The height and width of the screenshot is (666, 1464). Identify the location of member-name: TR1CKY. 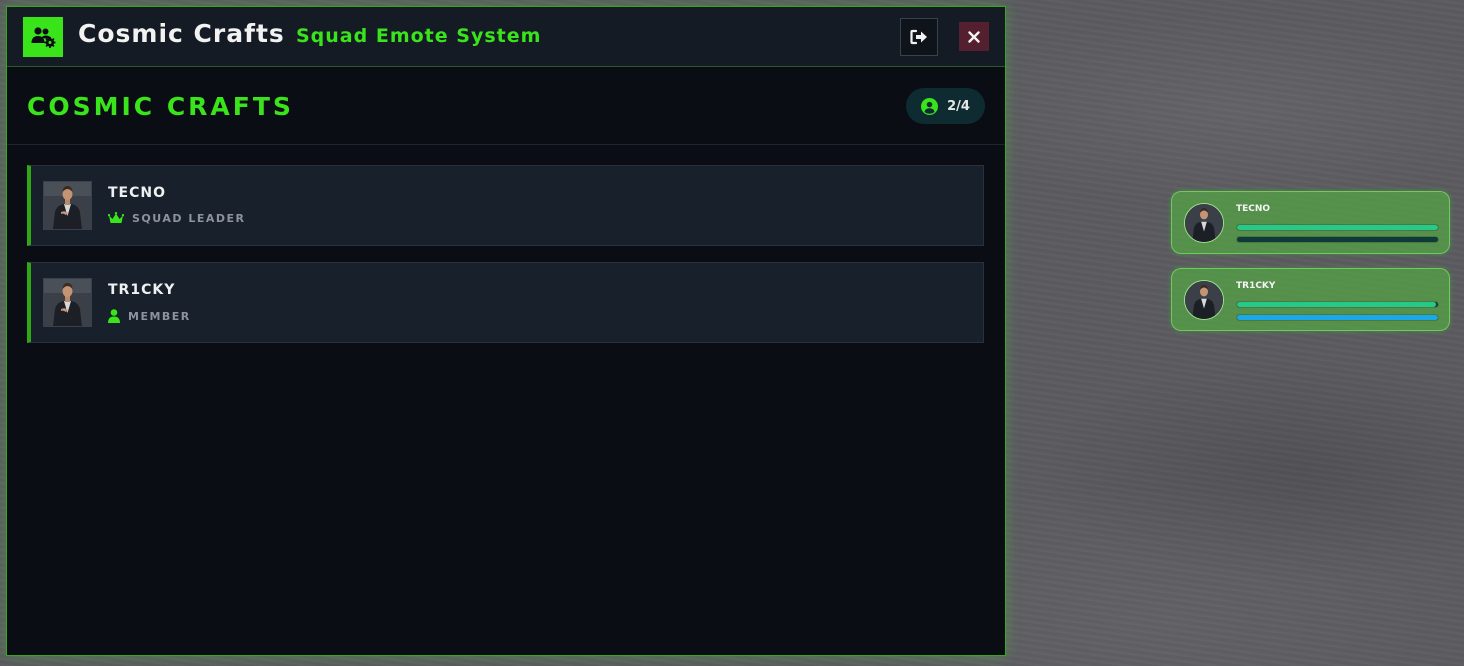
(142, 290).